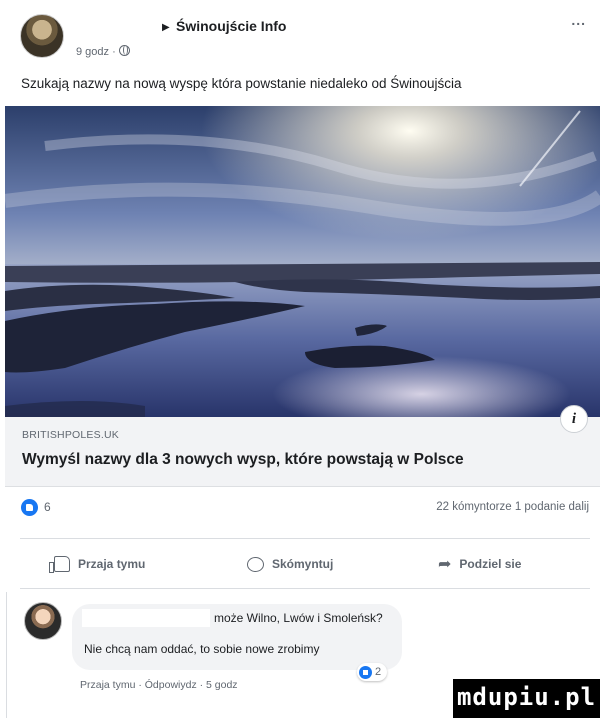 The height and width of the screenshot is (718, 600). What do you see at coordinates (298, 618) in the screenshot?
I see `comment-text-line1: może Wilno, Lwów i Smoleńsk?` at bounding box center [298, 618].